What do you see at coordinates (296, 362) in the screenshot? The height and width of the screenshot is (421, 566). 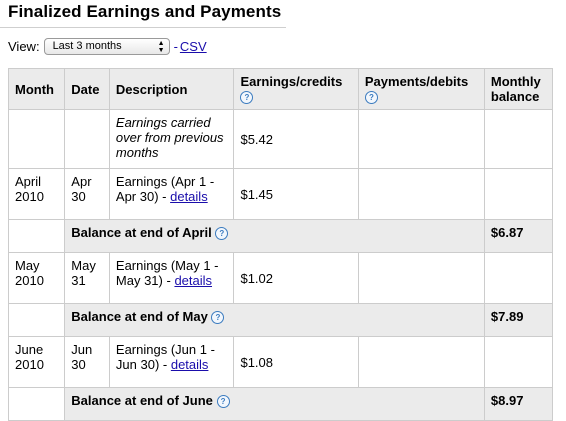 I see `earnings-cell: $1.08` at bounding box center [296, 362].